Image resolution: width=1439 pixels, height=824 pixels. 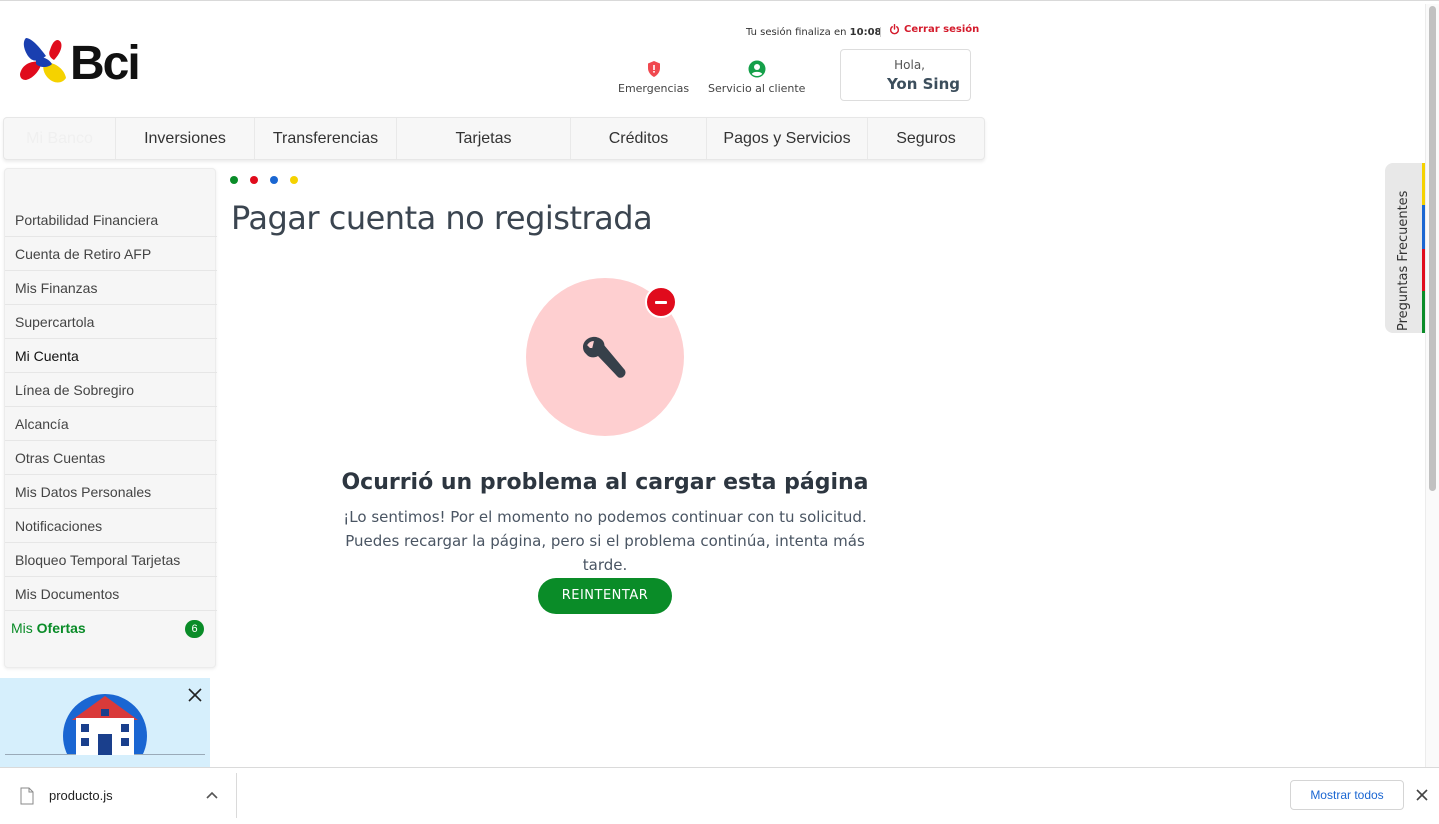 I want to click on brand-dots, so click(x=264, y=180).